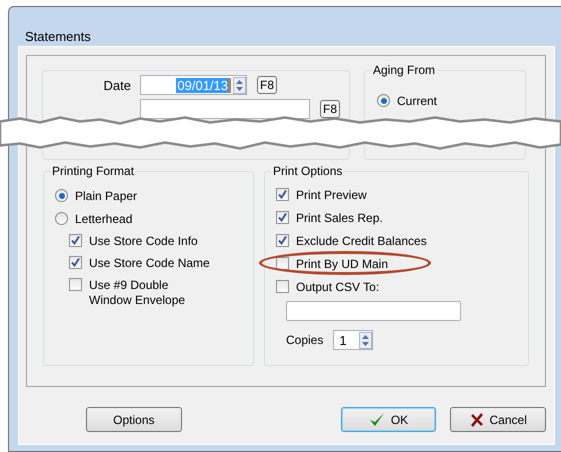 This screenshot has width=561, height=452. What do you see at coordinates (307, 171) in the screenshot?
I see `group-title: Print Options` at bounding box center [307, 171].